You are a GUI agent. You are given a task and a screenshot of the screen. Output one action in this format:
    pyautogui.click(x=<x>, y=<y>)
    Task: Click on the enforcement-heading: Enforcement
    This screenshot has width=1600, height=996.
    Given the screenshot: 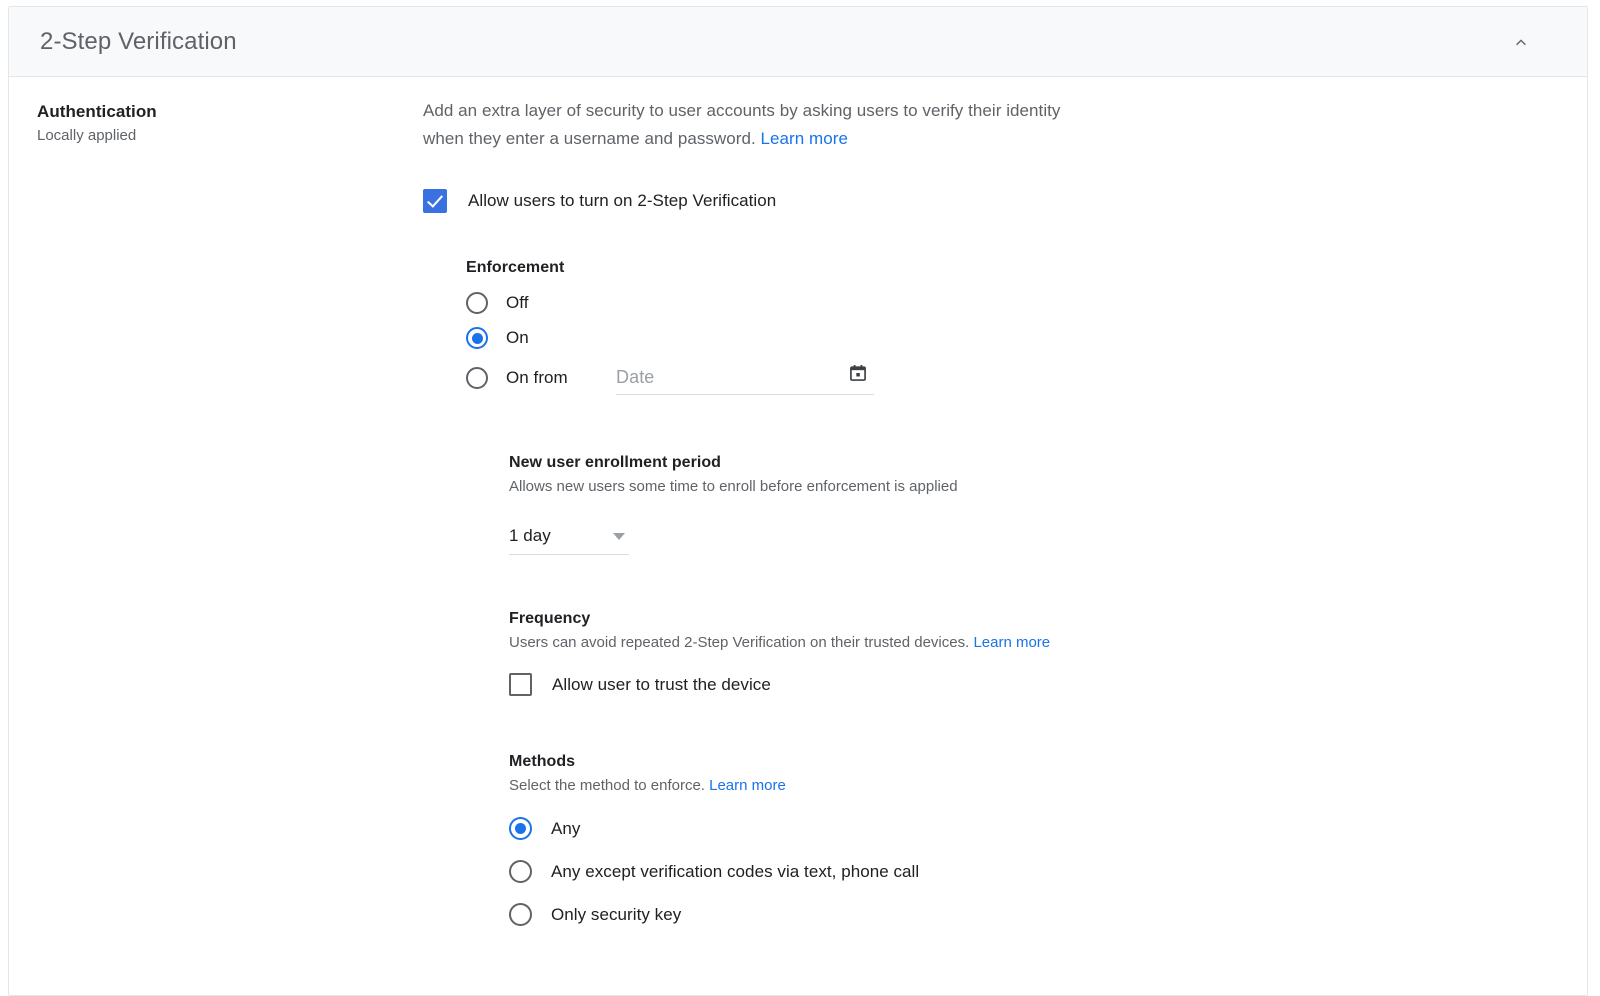 What is the action you would take?
    pyautogui.click(x=515, y=267)
    